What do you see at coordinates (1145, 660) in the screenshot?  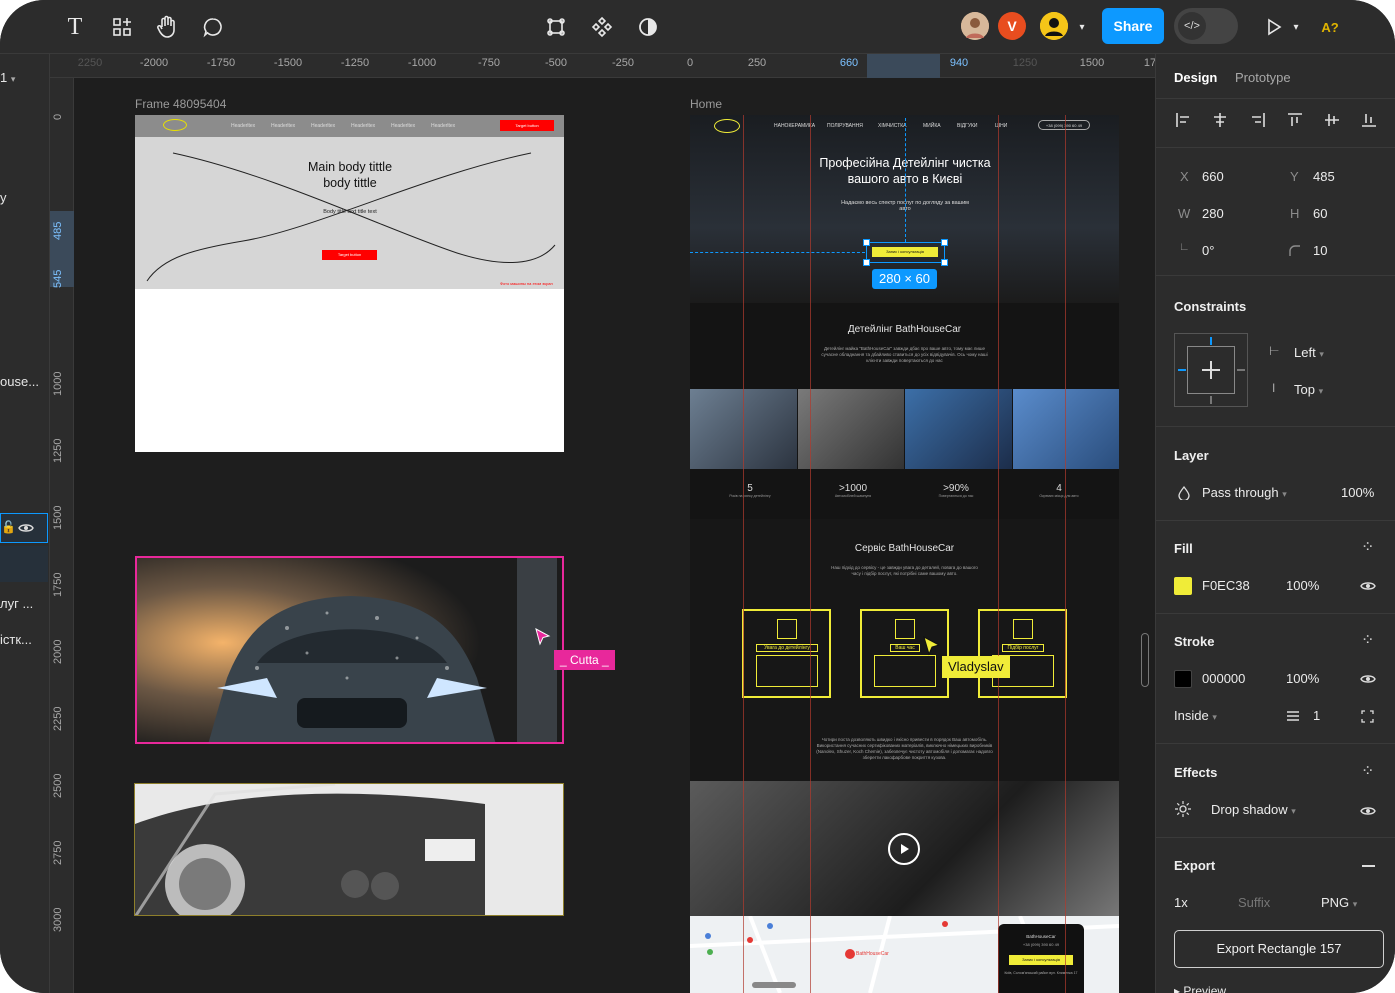 I see `vertical-scrollbar` at bounding box center [1145, 660].